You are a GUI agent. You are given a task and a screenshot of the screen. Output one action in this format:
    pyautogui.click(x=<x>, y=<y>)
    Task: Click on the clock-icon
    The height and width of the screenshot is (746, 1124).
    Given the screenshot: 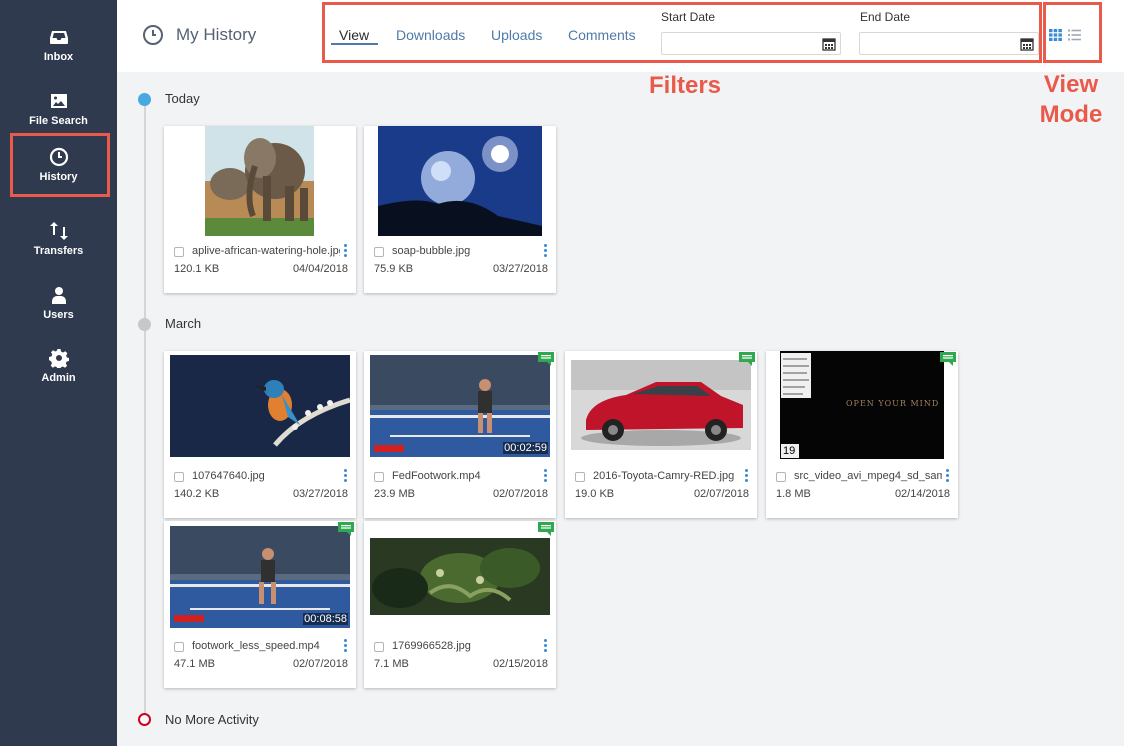 What is the action you would take?
    pyautogui.click(x=153, y=35)
    